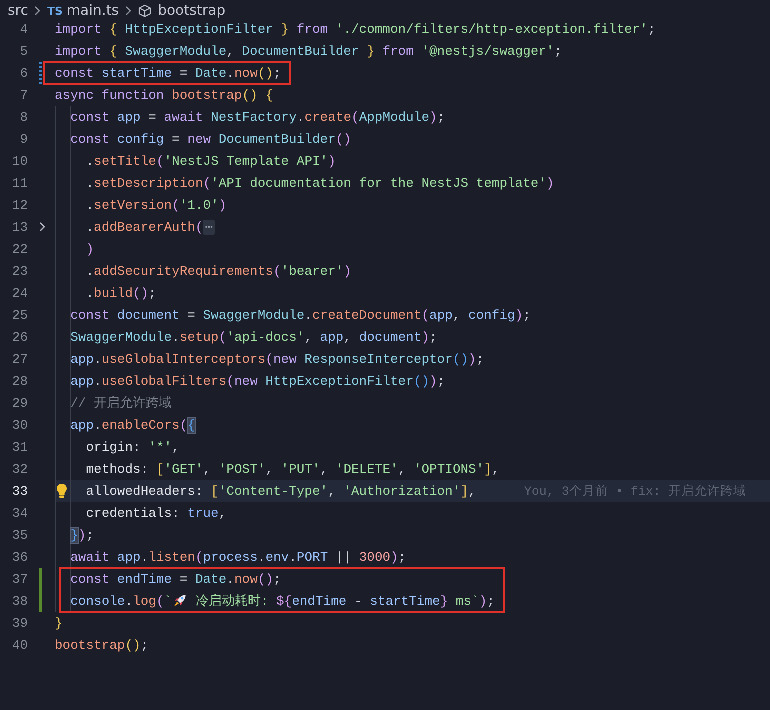  Describe the element at coordinates (121, 293) in the screenshot. I see `code-line: .build();` at that location.